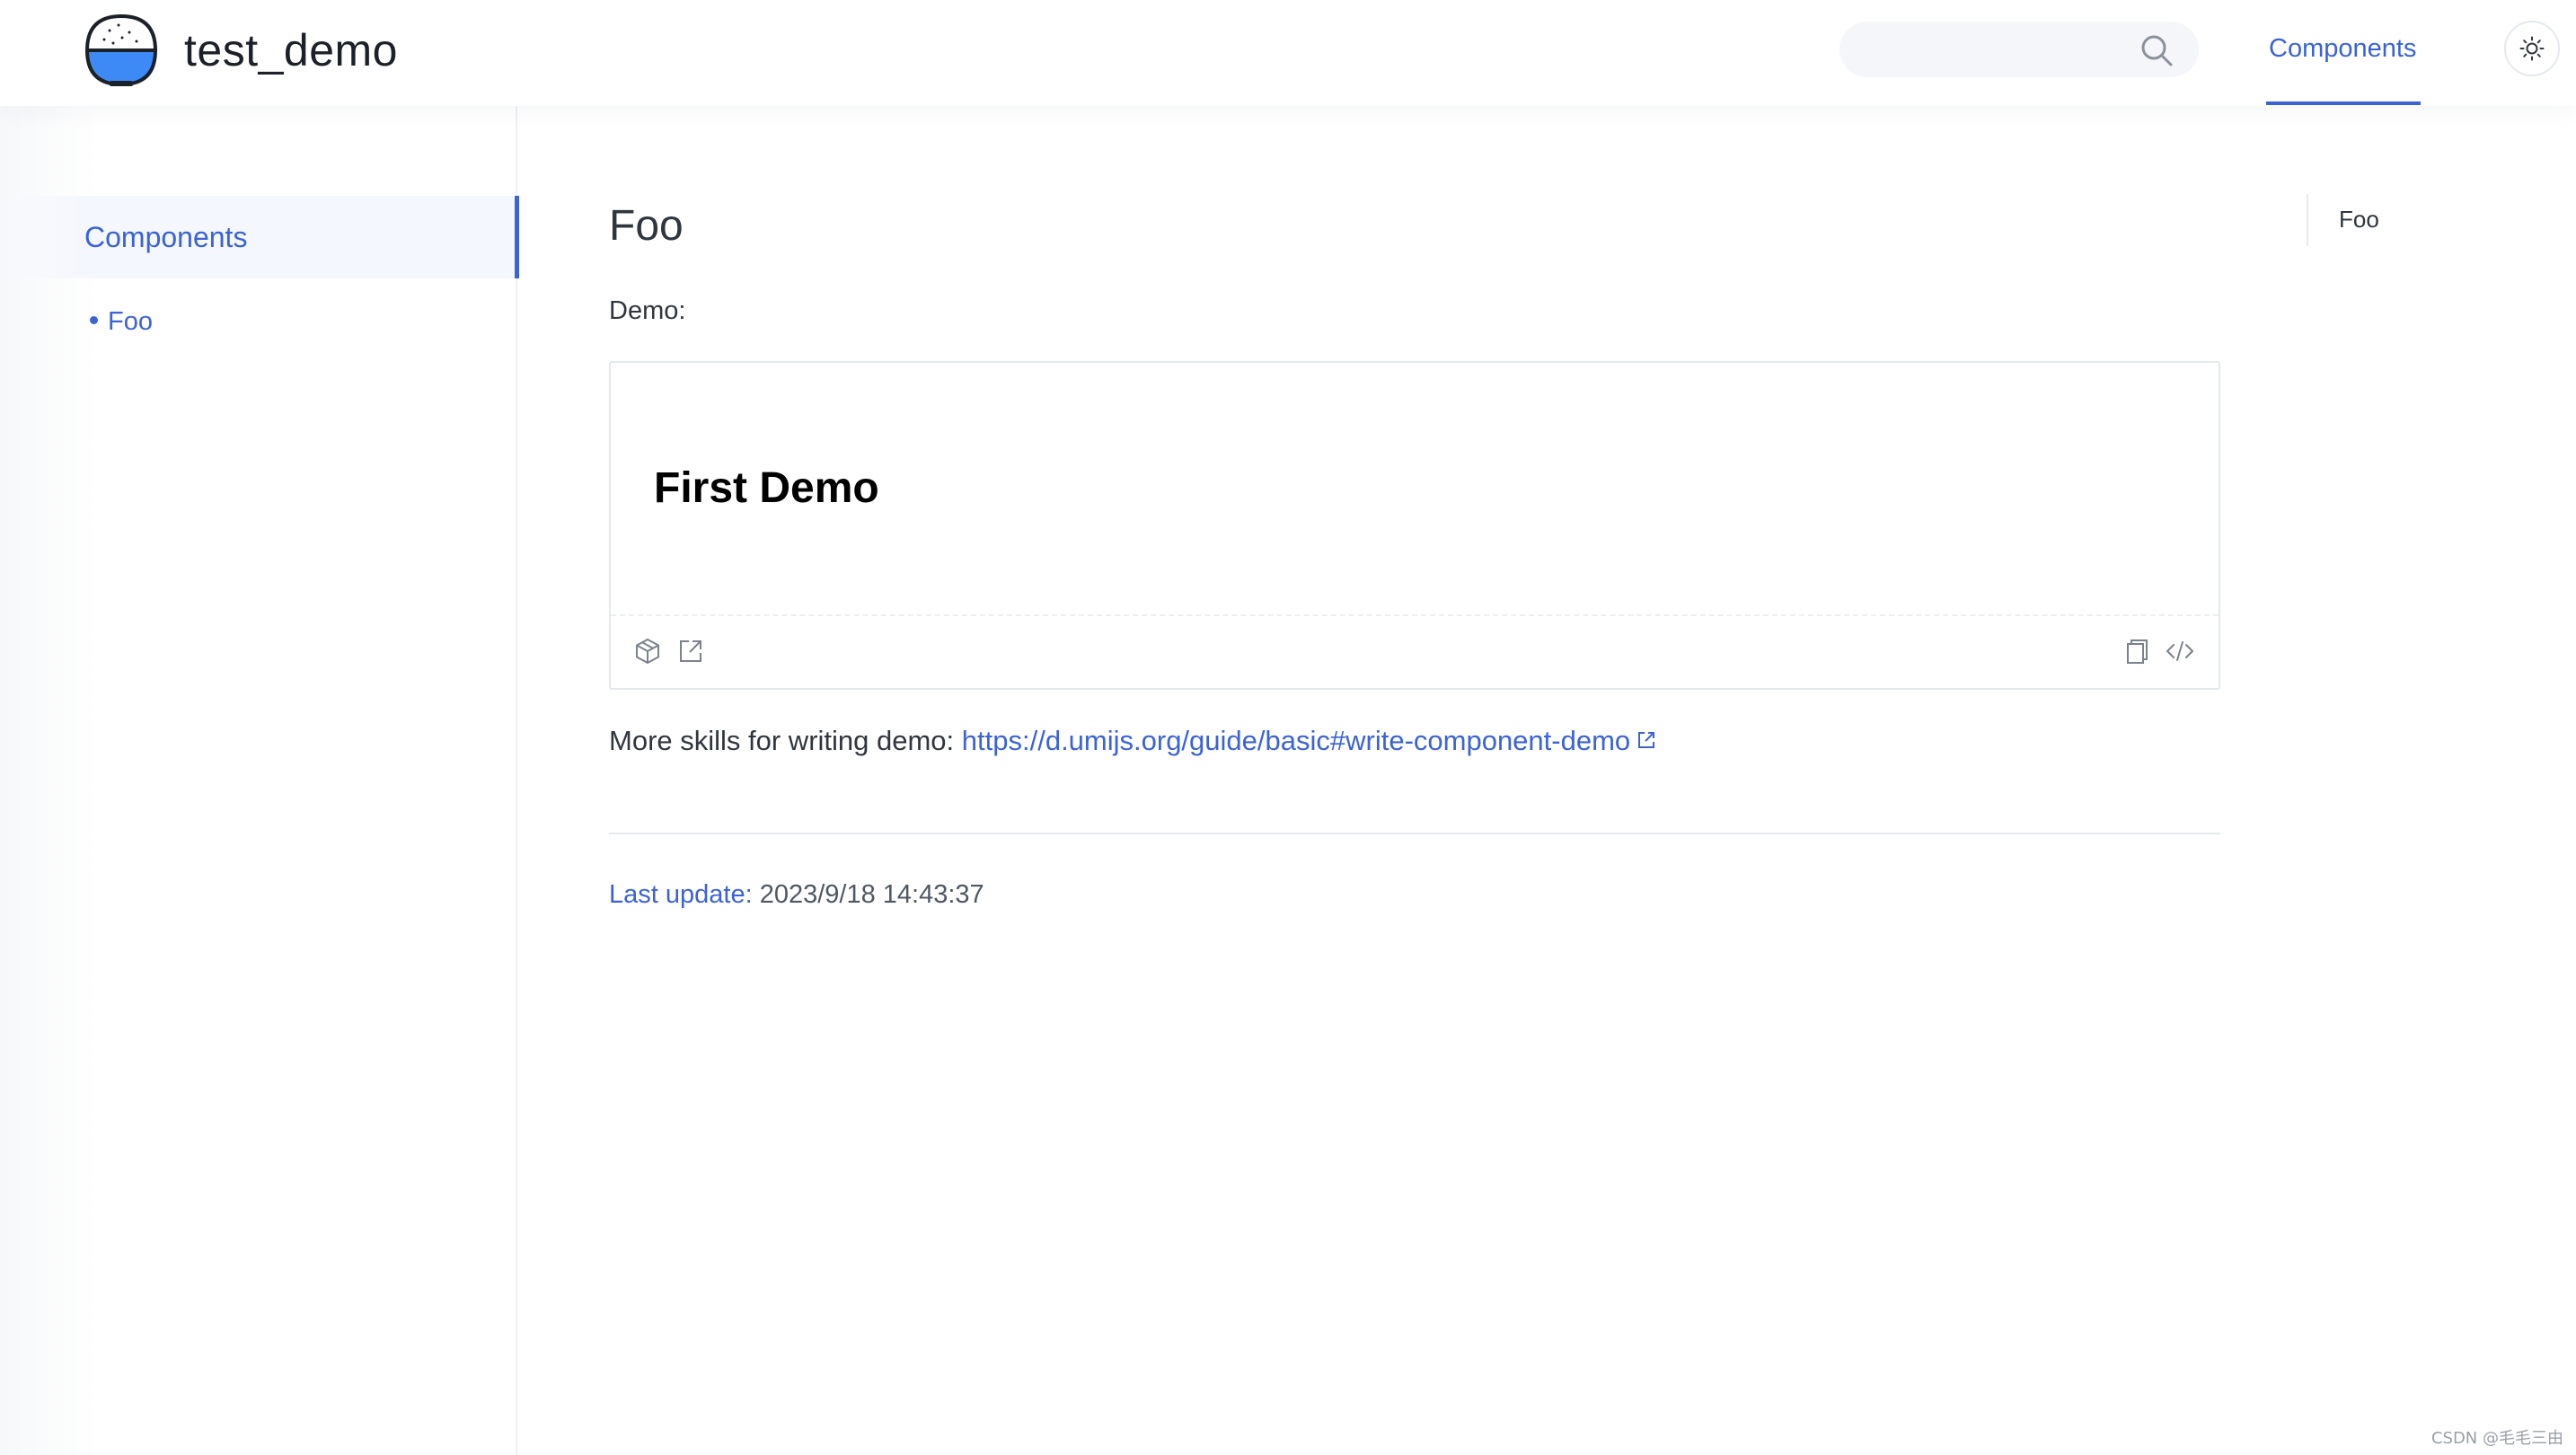  I want to click on external-link-icon, so click(1646, 739).